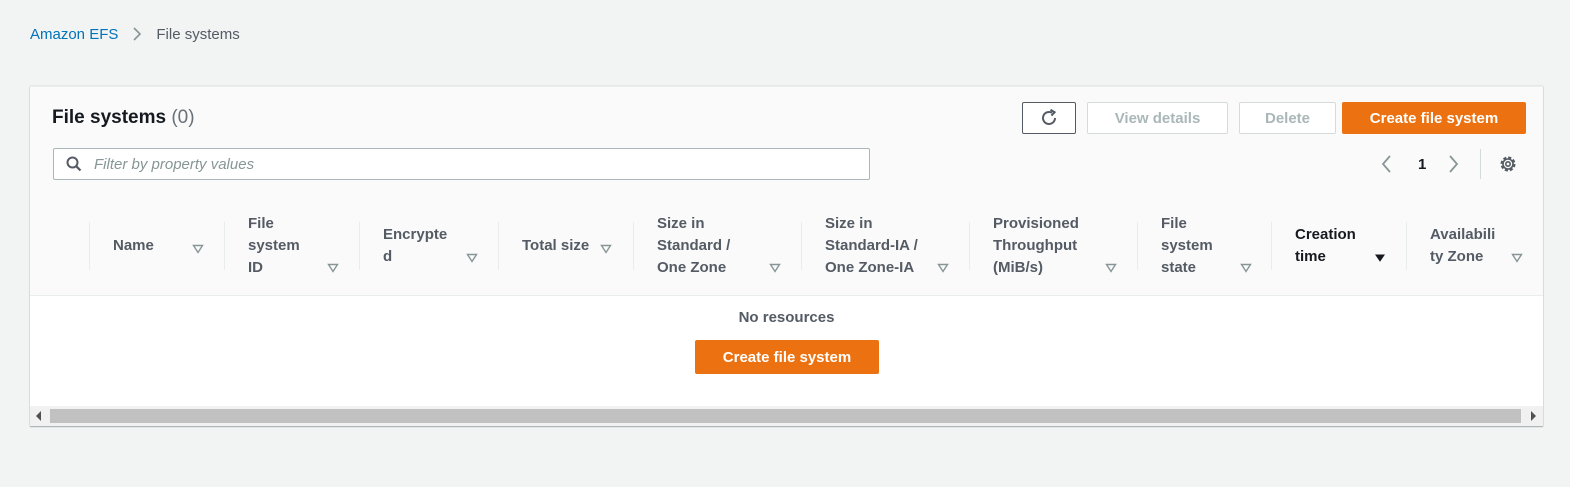 This screenshot has height=487, width=1570. What do you see at coordinates (274, 245) in the screenshot?
I see `column-label: File system ID` at bounding box center [274, 245].